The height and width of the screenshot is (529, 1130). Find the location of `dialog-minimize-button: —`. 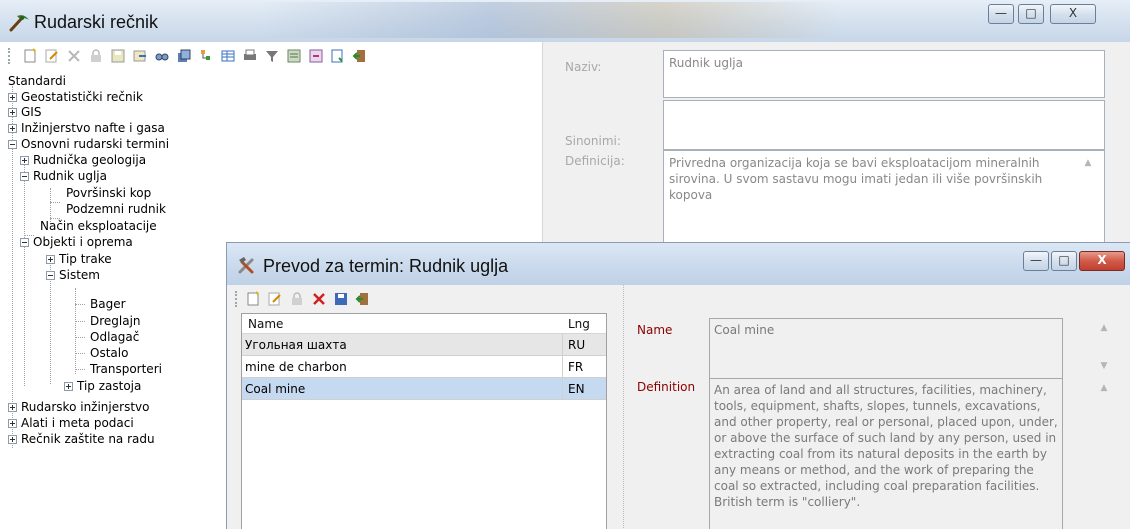

dialog-minimize-button: — is located at coordinates (1036, 261).